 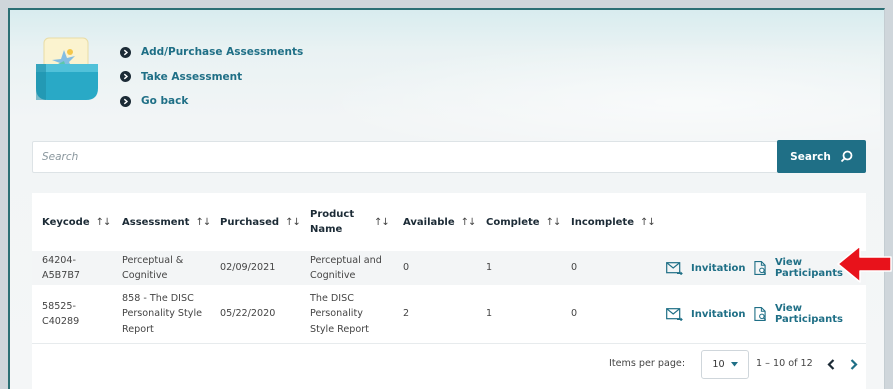 I want to click on column-header-product-name: Product Name ↑↓, so click(x=350, y=222).